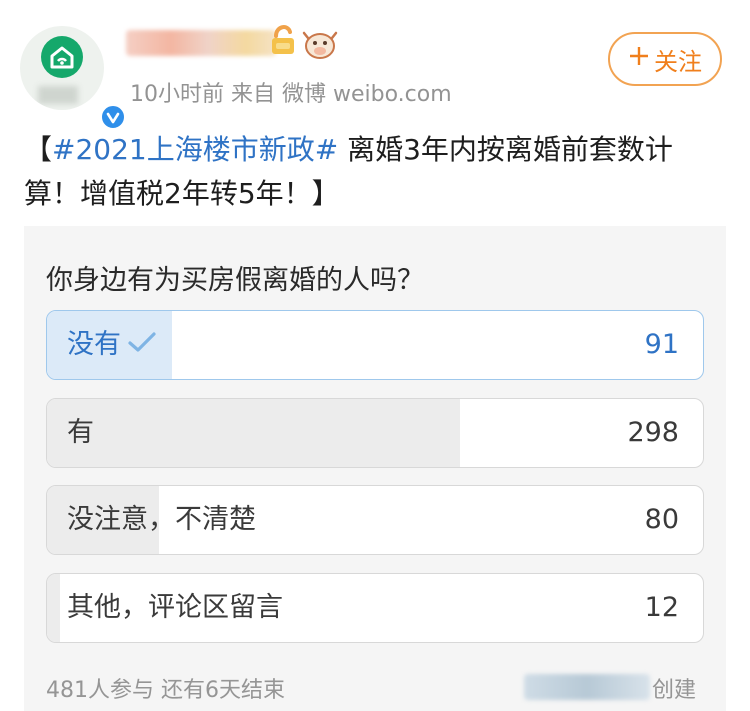 The width and height of the screenshot is (750, 711). Describe the element at coordinates (375, 608) in the screenshot. I see `poll-option-3: 其他，评论区留言 12` at that location.